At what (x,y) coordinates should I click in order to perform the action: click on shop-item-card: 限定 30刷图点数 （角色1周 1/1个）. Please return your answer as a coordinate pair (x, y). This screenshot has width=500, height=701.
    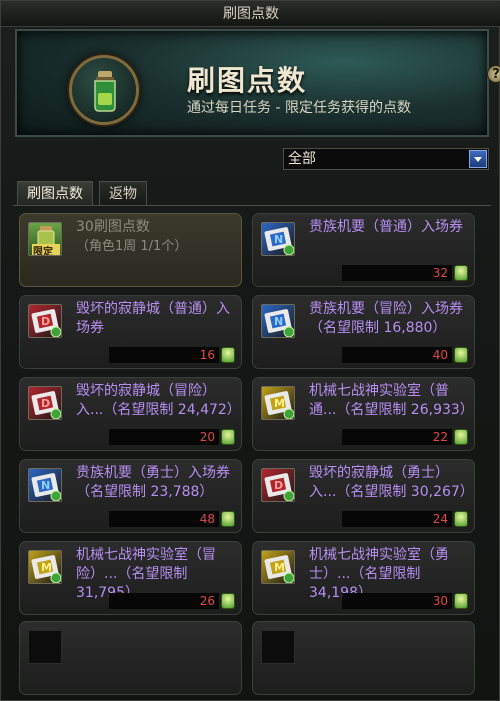
    Looking at the image, I should click on (130, 250).